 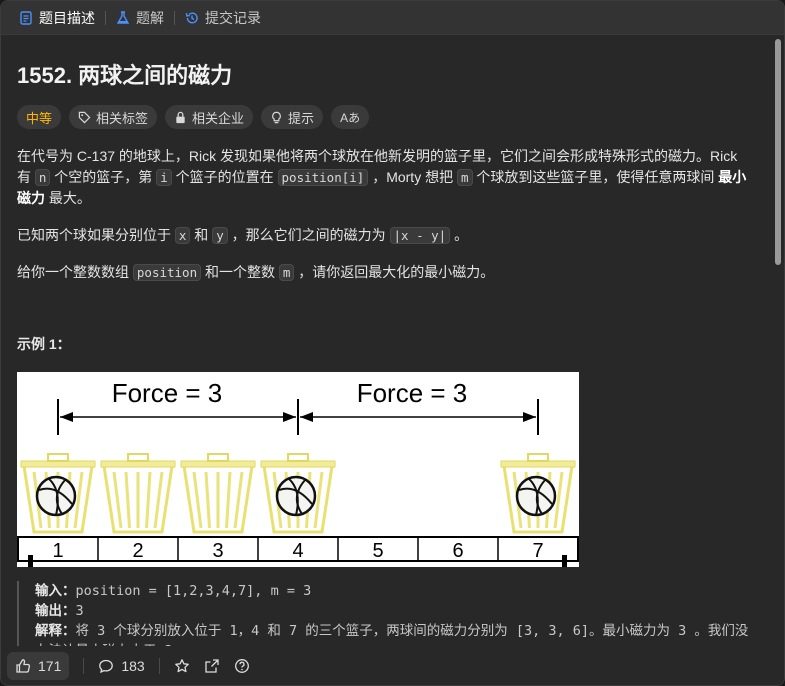 What do you see at coordinates (394, 272) in the screenshot?
I see `text: ，请你返回最大化的最小磁力。` at bounding box center [394, 272].